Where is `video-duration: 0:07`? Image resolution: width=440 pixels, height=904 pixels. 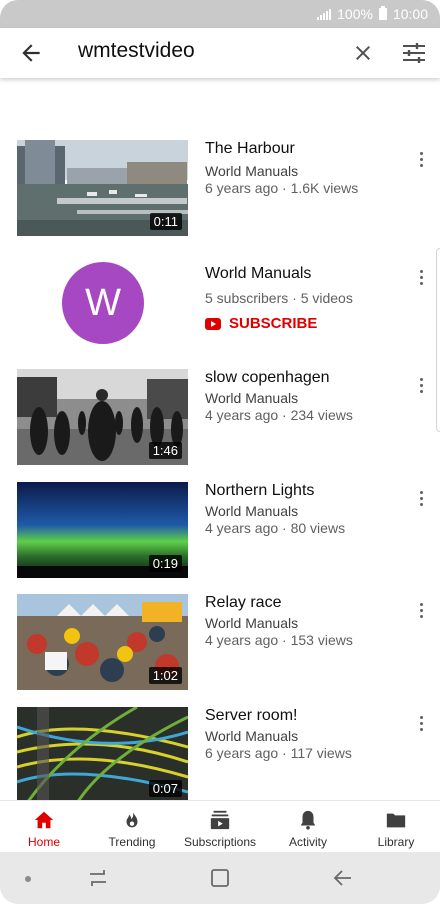
video-duration: 0:07 is located at coordinates (165, 788).